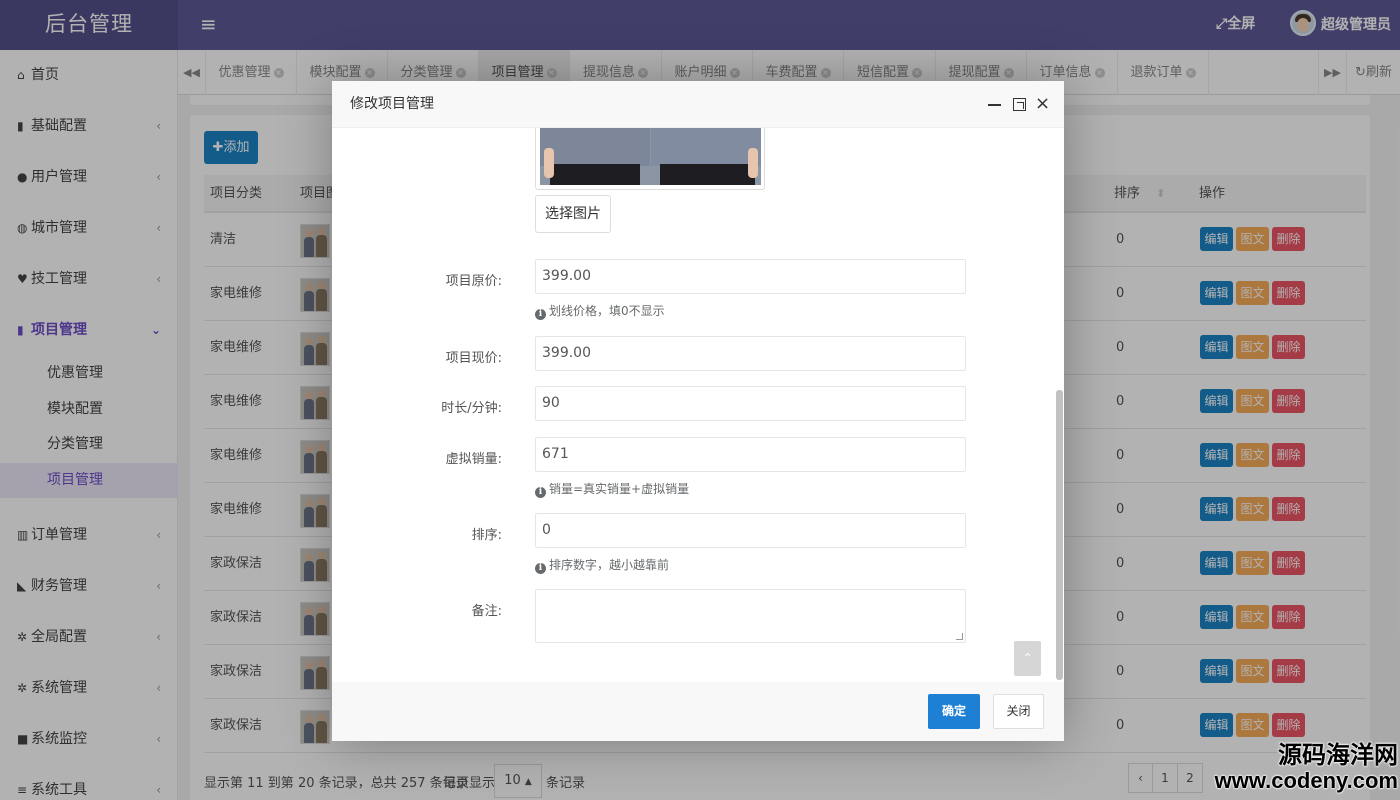 The image size is (1400, 800). I want to click on virtual-sales-input: 671, so click(750, 454).